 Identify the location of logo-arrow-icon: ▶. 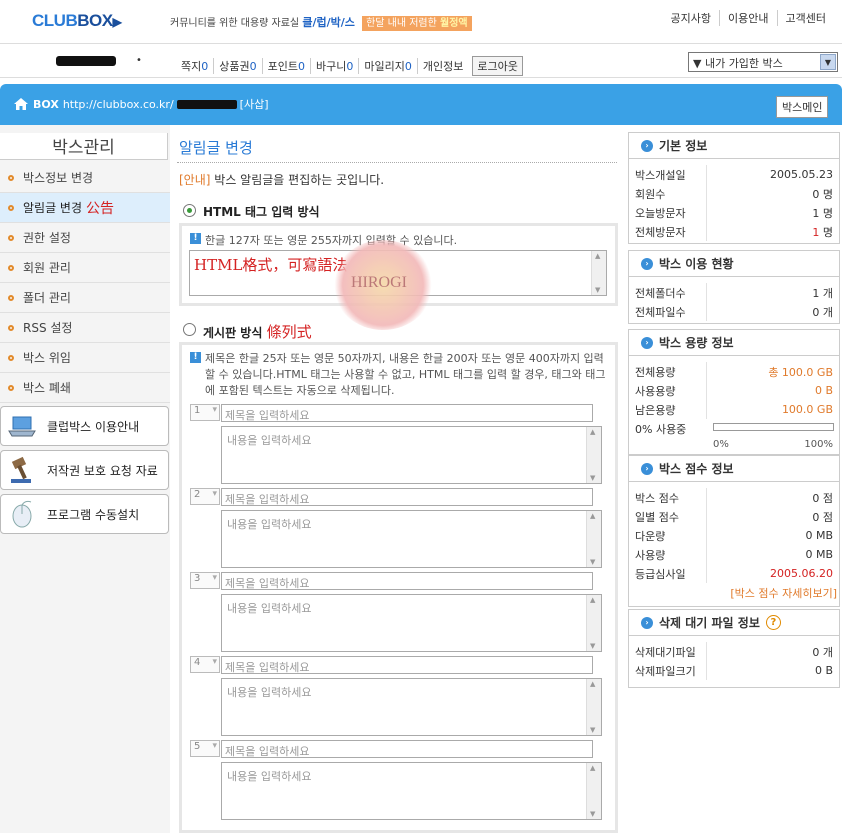
(117, 22).